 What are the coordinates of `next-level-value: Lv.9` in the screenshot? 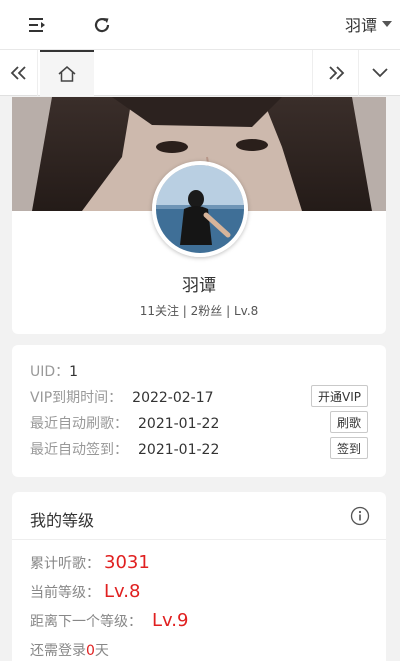 It's located at (170, 620).